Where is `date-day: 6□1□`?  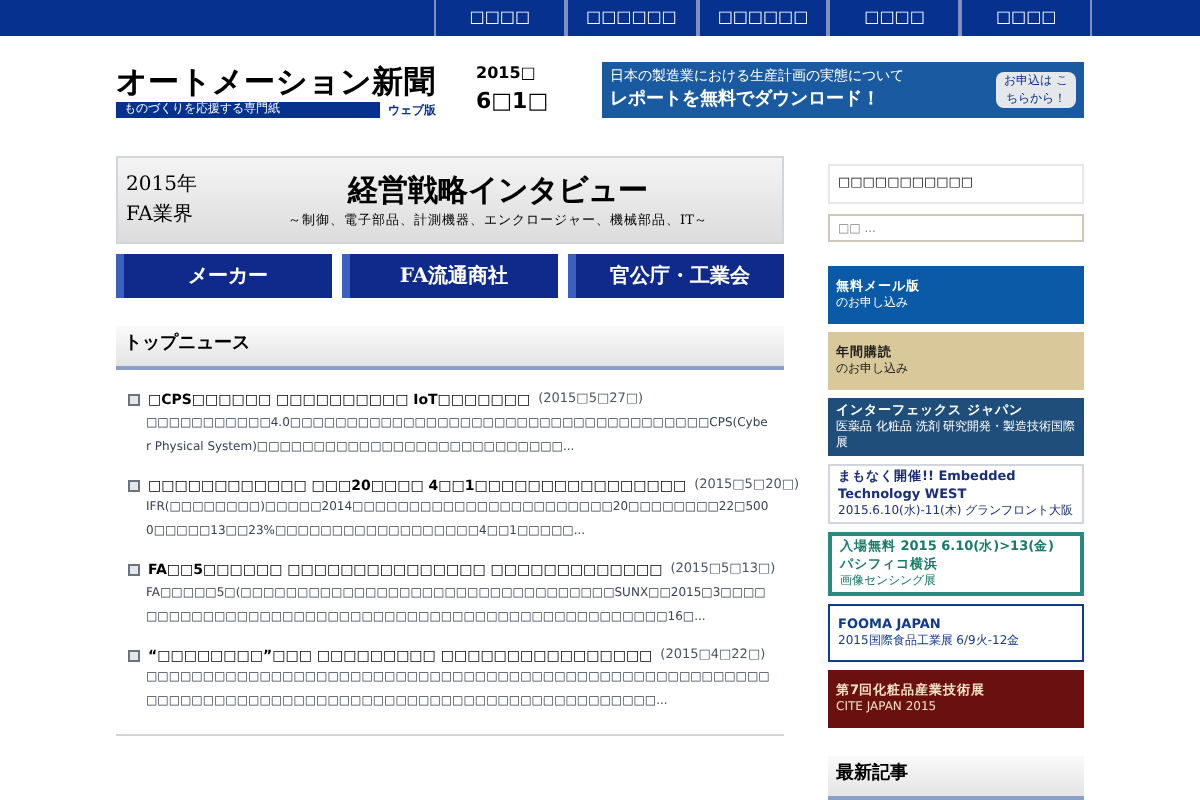 date-day: 6□1□ is located at coordinates (512, 102).